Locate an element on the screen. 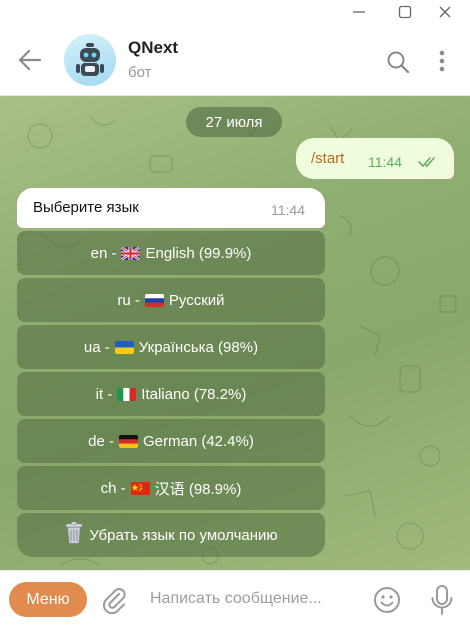 The height and width of the screenshot is (626, 470). robot-icon is located at coordinates (90, 59).